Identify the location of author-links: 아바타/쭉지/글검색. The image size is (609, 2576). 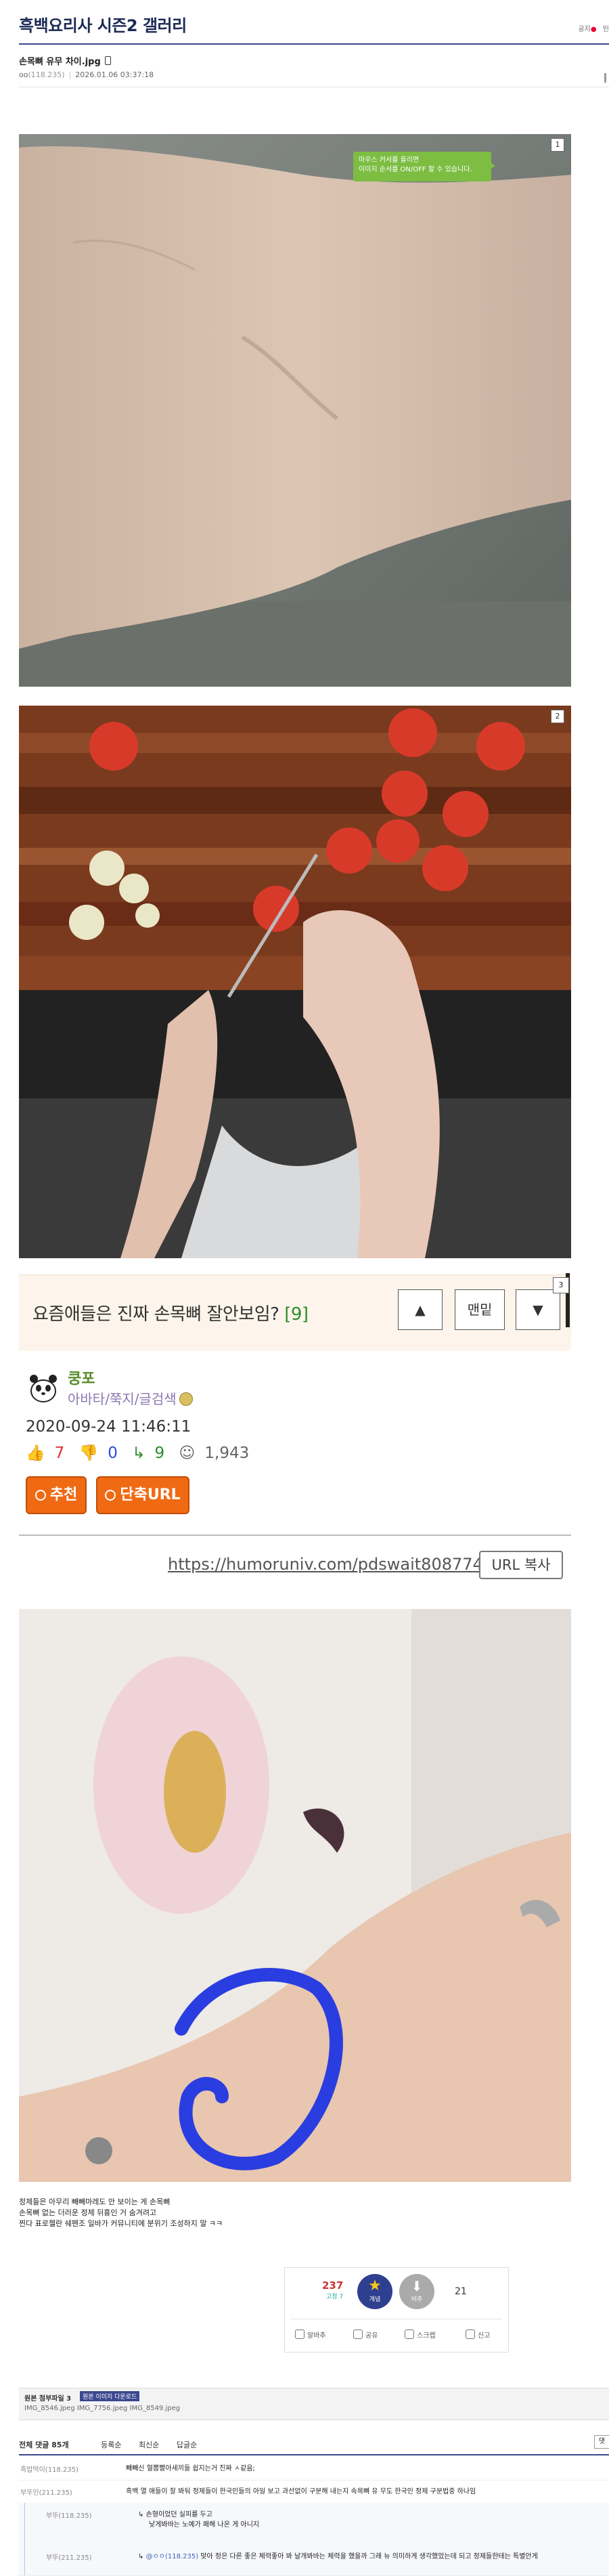
(130, 1398).